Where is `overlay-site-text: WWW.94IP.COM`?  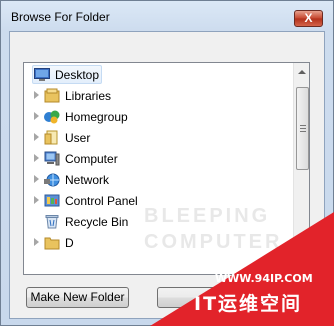 overlay-site-text: WWW.94IP.COM is located at coordinates (264, 278).